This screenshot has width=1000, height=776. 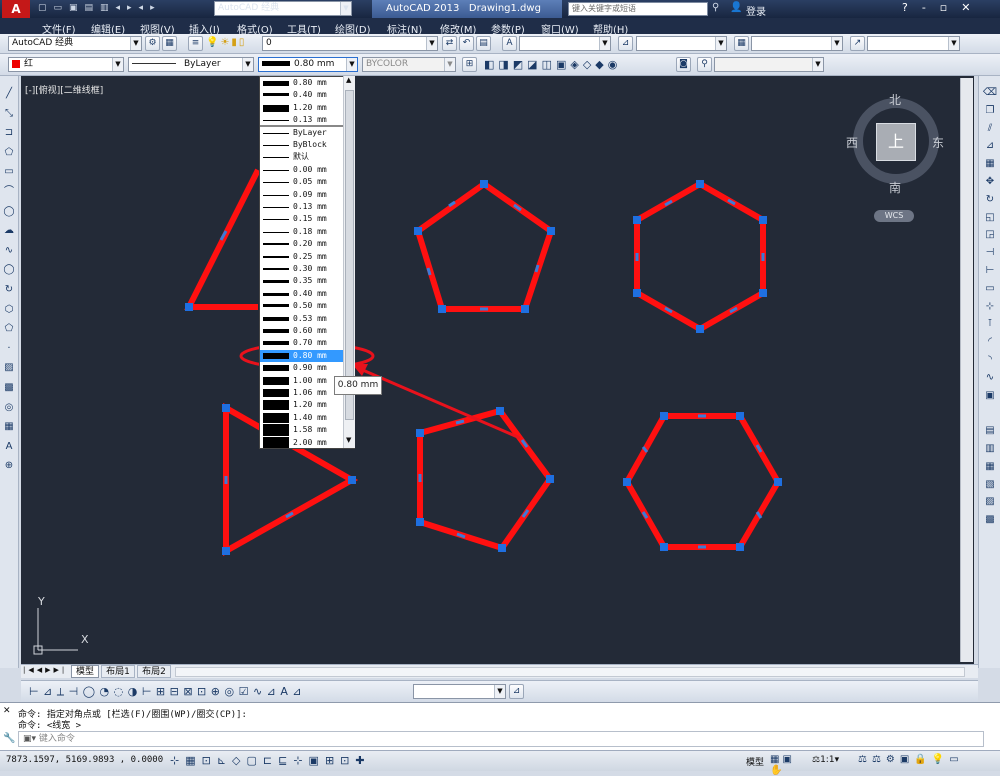 I want to click on window-controls: ?-▫✕, so click(x=950, y=9).